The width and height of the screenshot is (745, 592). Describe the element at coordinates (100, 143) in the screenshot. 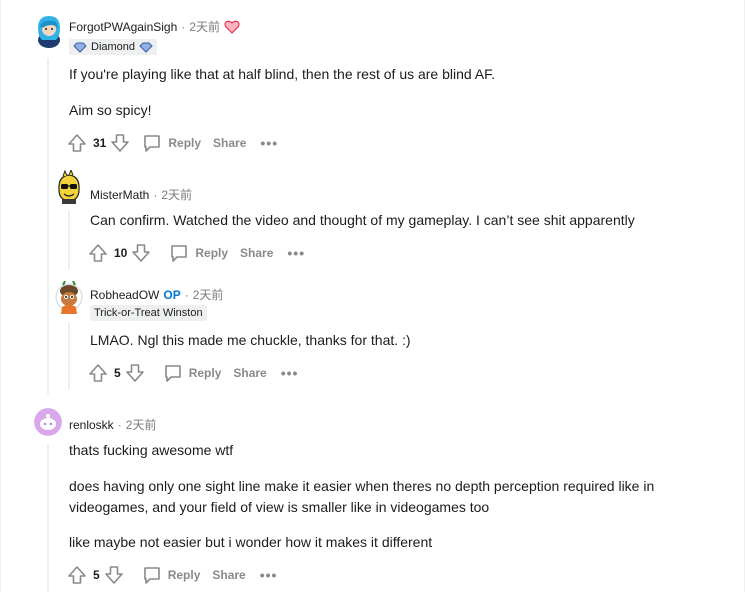

I see `vote-count: 31` at that location.